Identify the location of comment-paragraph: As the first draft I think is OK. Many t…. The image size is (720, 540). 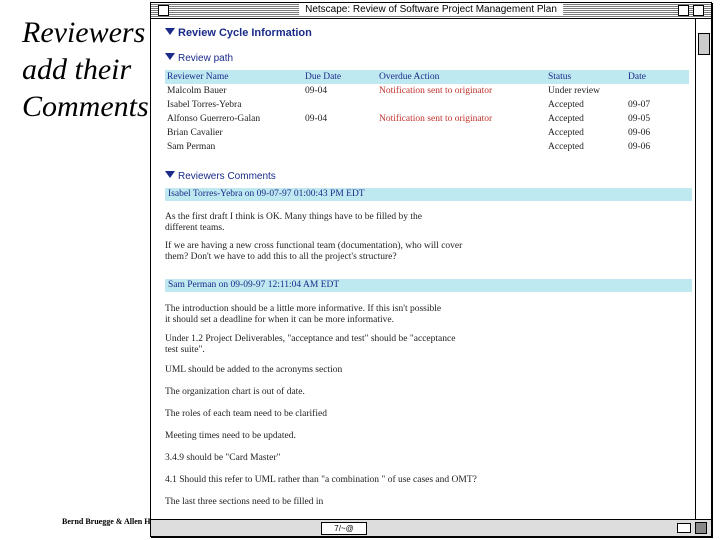
(293, 222).